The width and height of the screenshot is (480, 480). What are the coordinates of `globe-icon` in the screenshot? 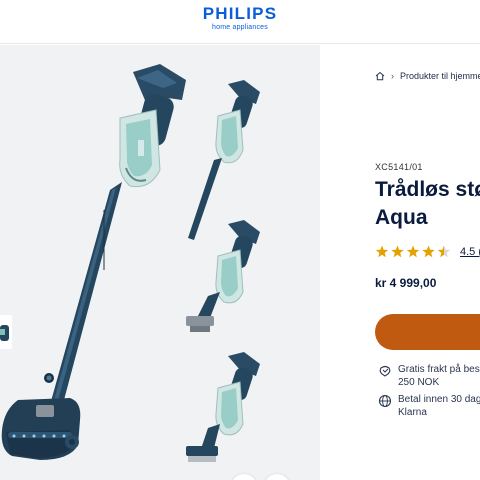 It's located at (385, 401).